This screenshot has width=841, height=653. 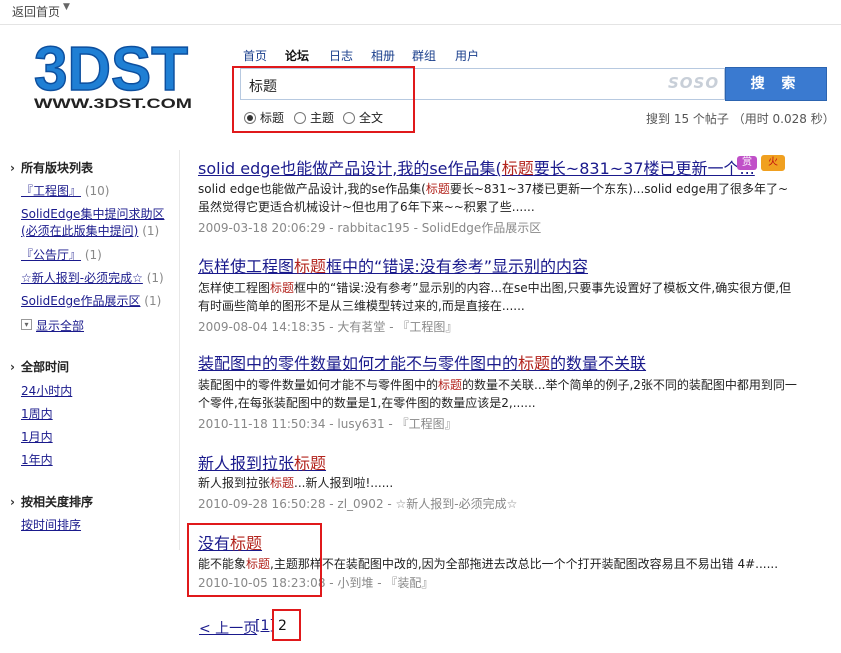 I want to click on title-text: 的数量不关联, so click(x=598, y=363).